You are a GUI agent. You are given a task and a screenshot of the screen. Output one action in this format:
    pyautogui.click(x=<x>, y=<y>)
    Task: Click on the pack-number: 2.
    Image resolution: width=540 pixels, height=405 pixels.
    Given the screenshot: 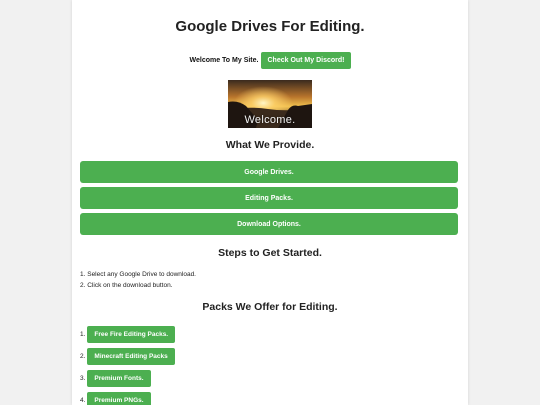 What is the action you would take?
    pyautogui.click(x=83, y=356)
    